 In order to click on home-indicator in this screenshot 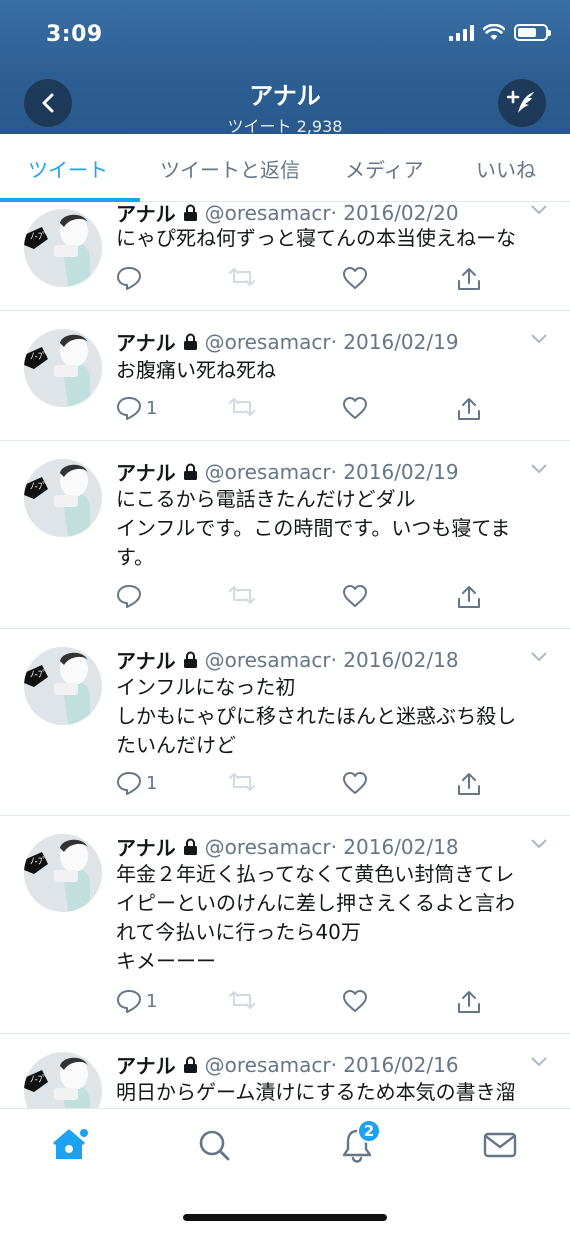, I will do `click(285, 1217)`.